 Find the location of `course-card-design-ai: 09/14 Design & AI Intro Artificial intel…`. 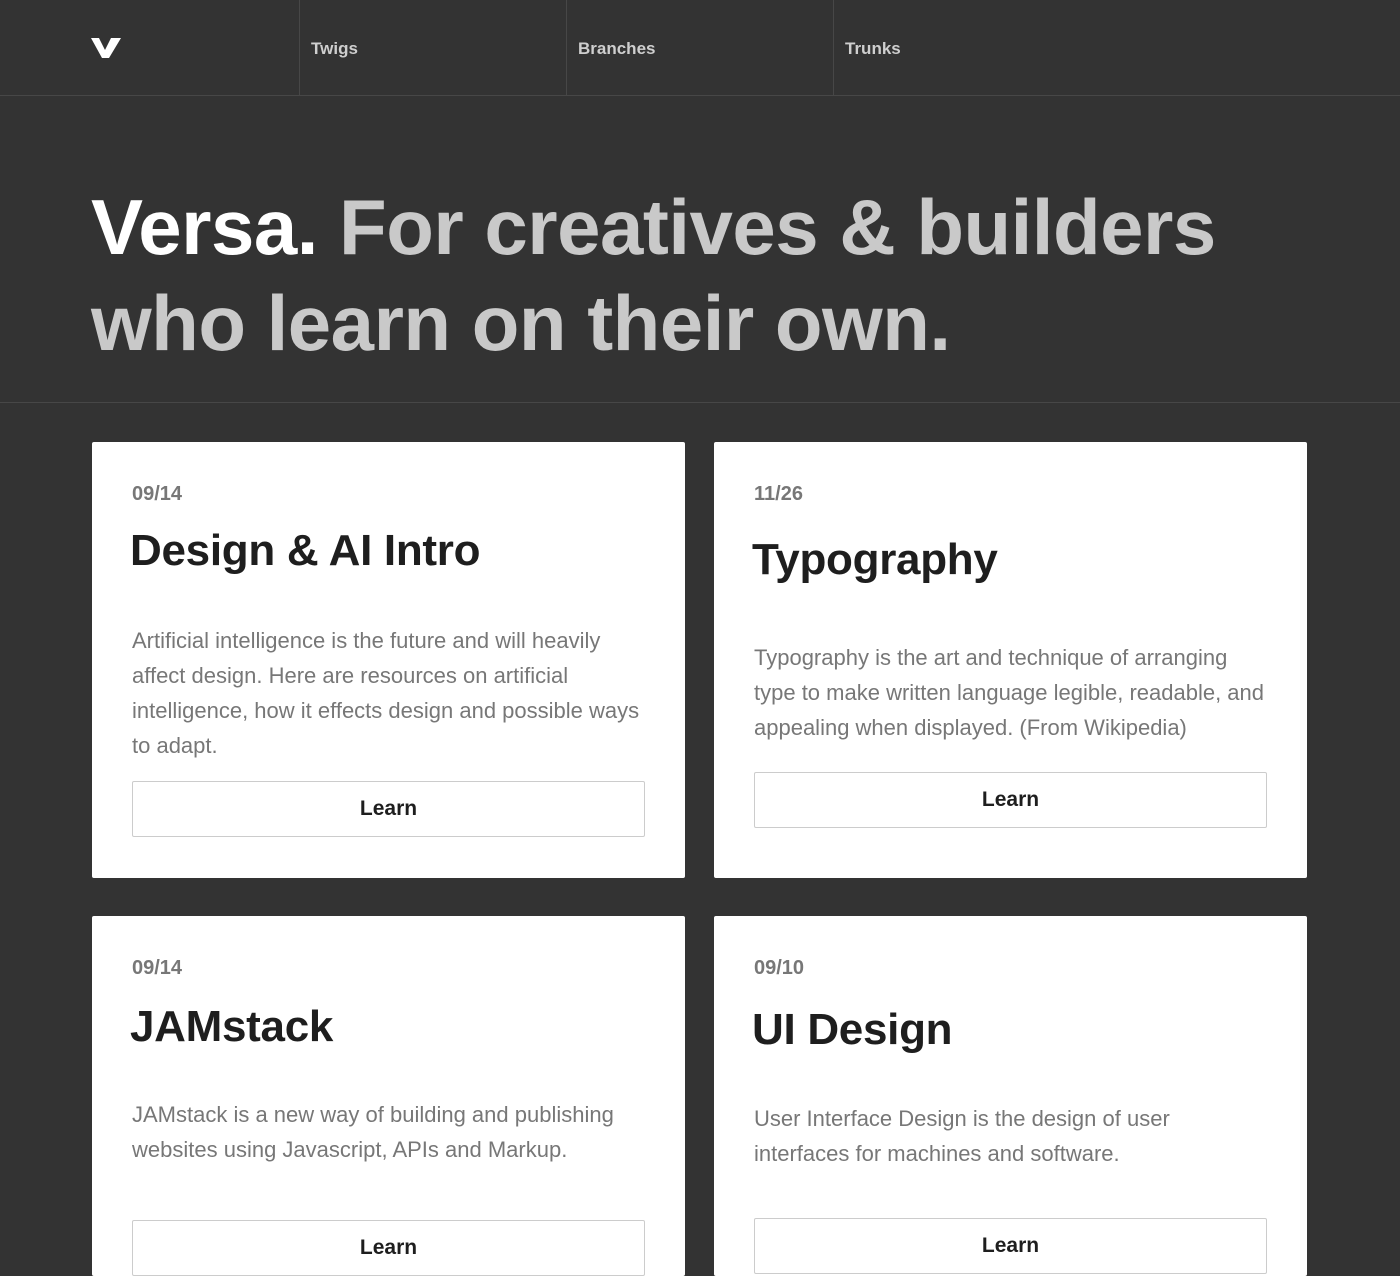

course-card-design-ai: 09/14 Design & AI Intro Artificial intel… is located at coordinates (388, 660).